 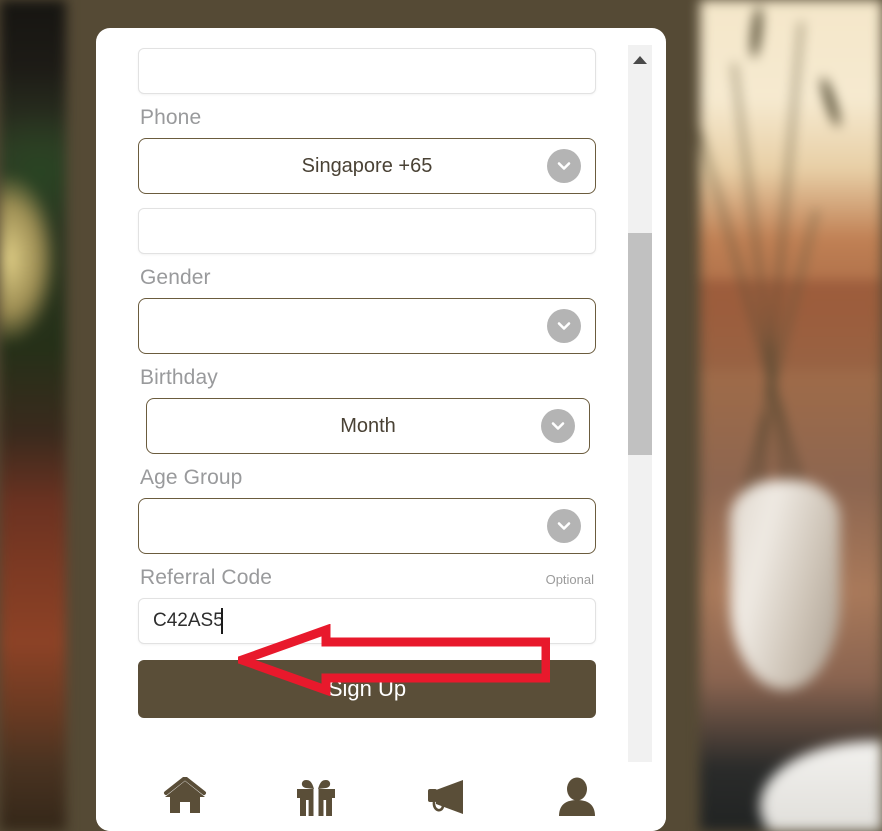 I want to click on background-photo-left, so click(x=33, y=415).